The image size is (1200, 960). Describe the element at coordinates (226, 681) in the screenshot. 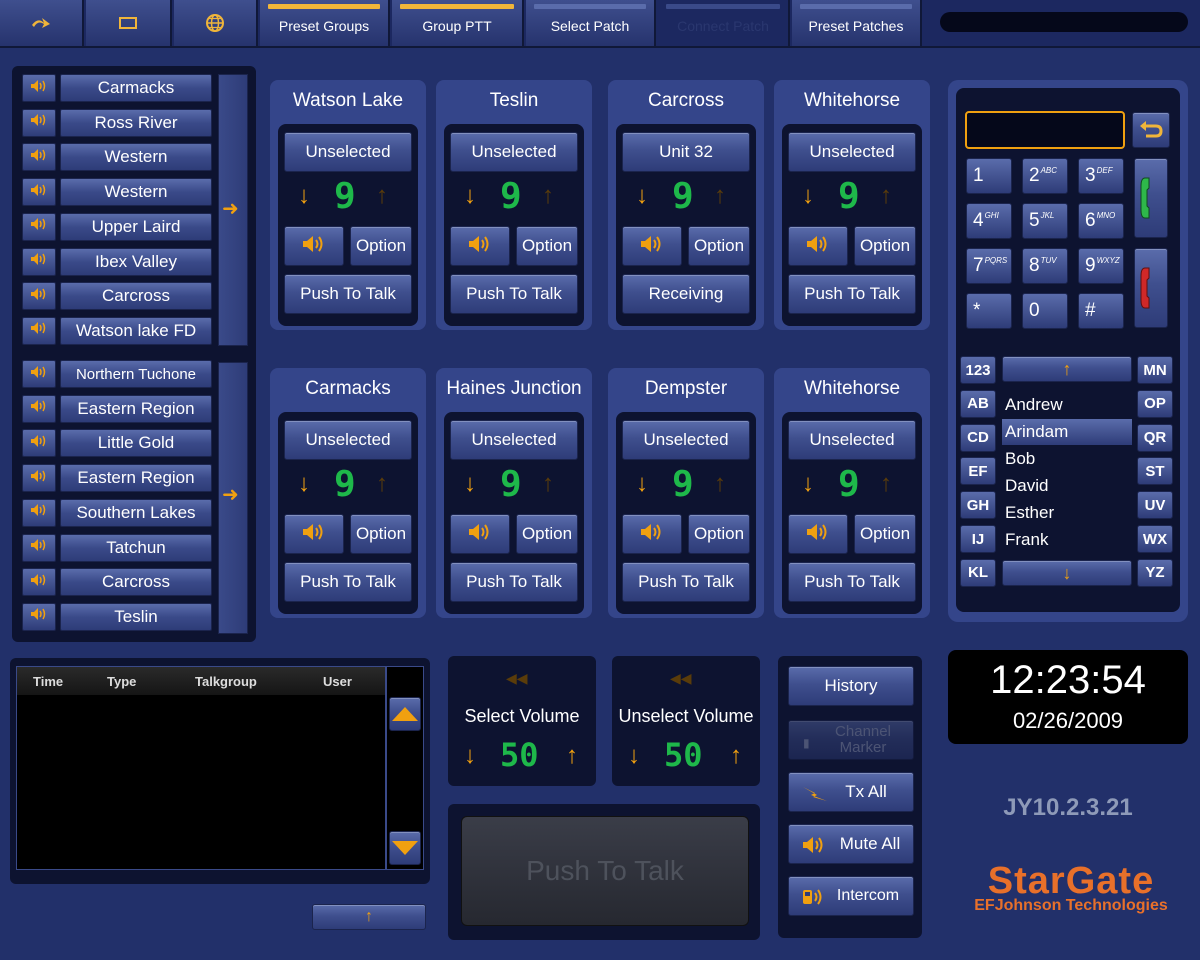

I see `column-talkgroup: Talkgroup` at that location.